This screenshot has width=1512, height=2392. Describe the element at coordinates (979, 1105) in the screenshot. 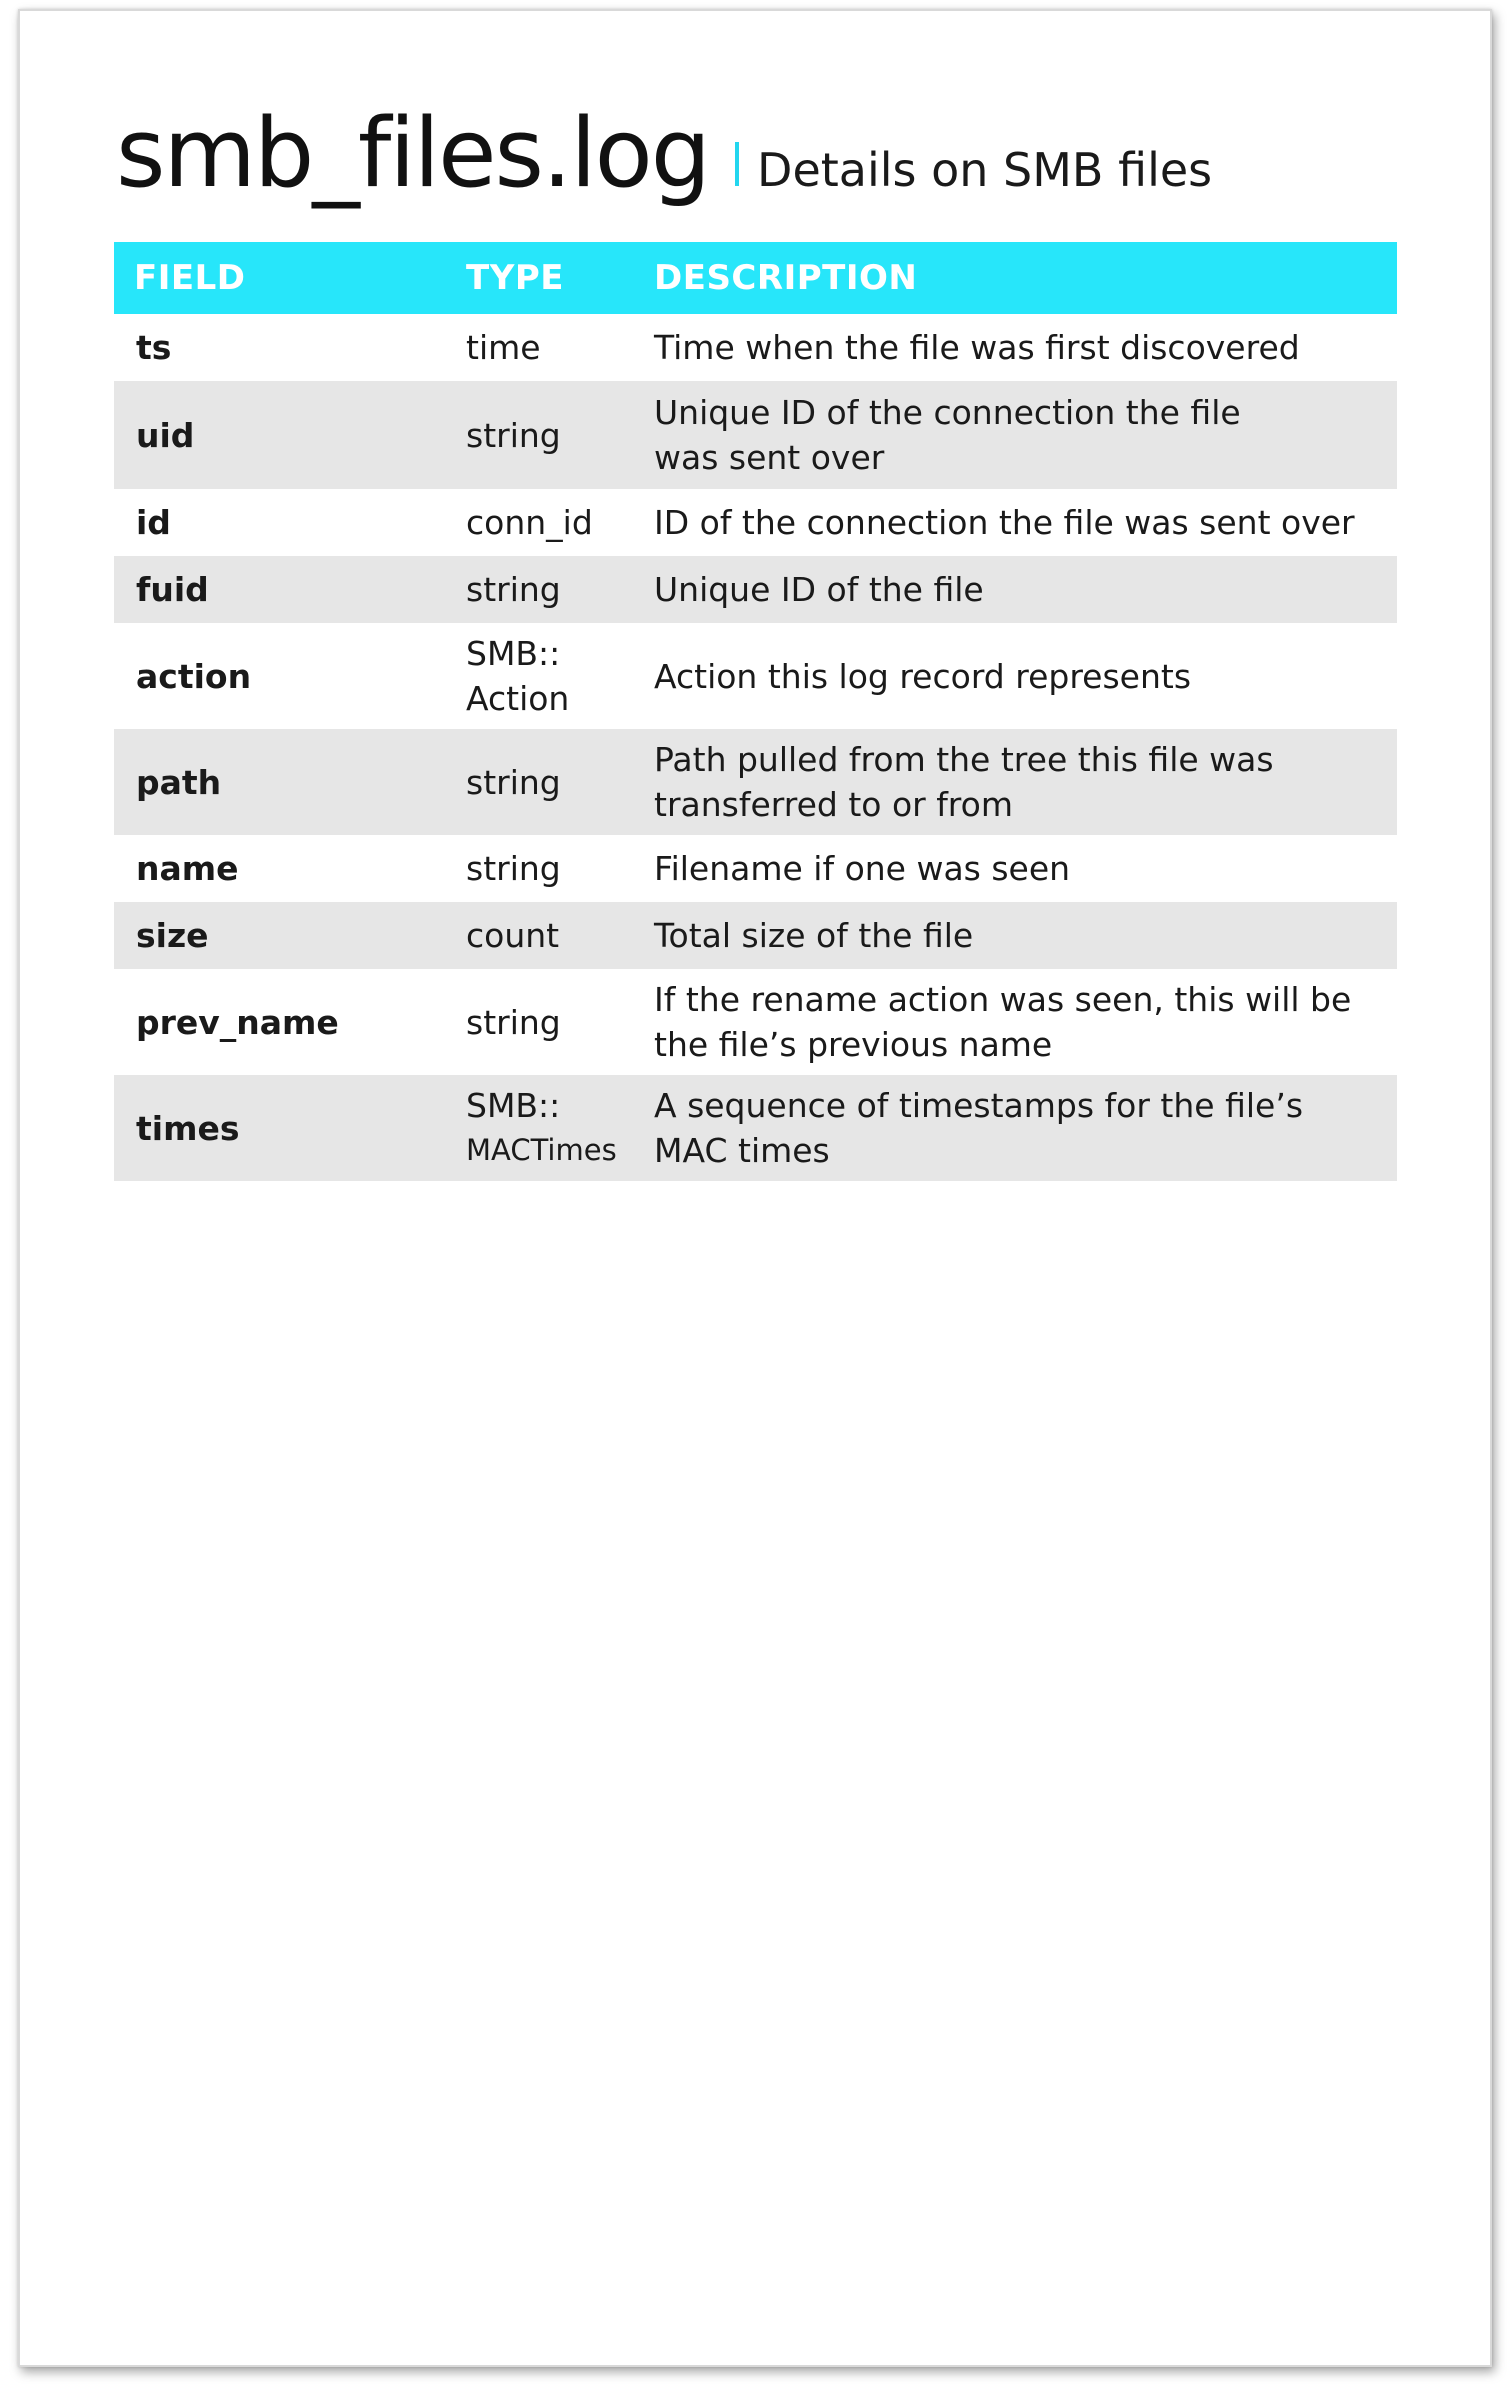

I see `field-description-line: A sequence of timestamps for the file’s` at that location.